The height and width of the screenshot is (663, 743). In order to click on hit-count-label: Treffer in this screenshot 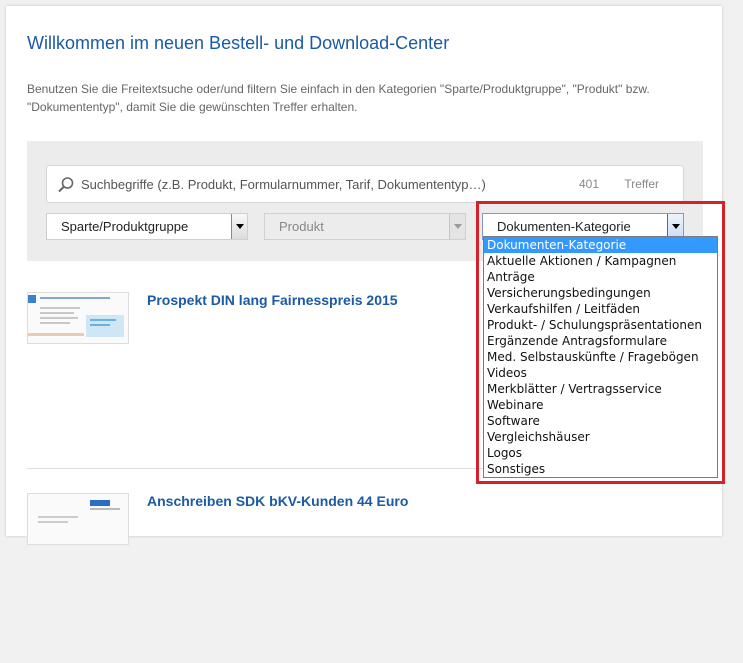, I will do `click(641, 184)`.